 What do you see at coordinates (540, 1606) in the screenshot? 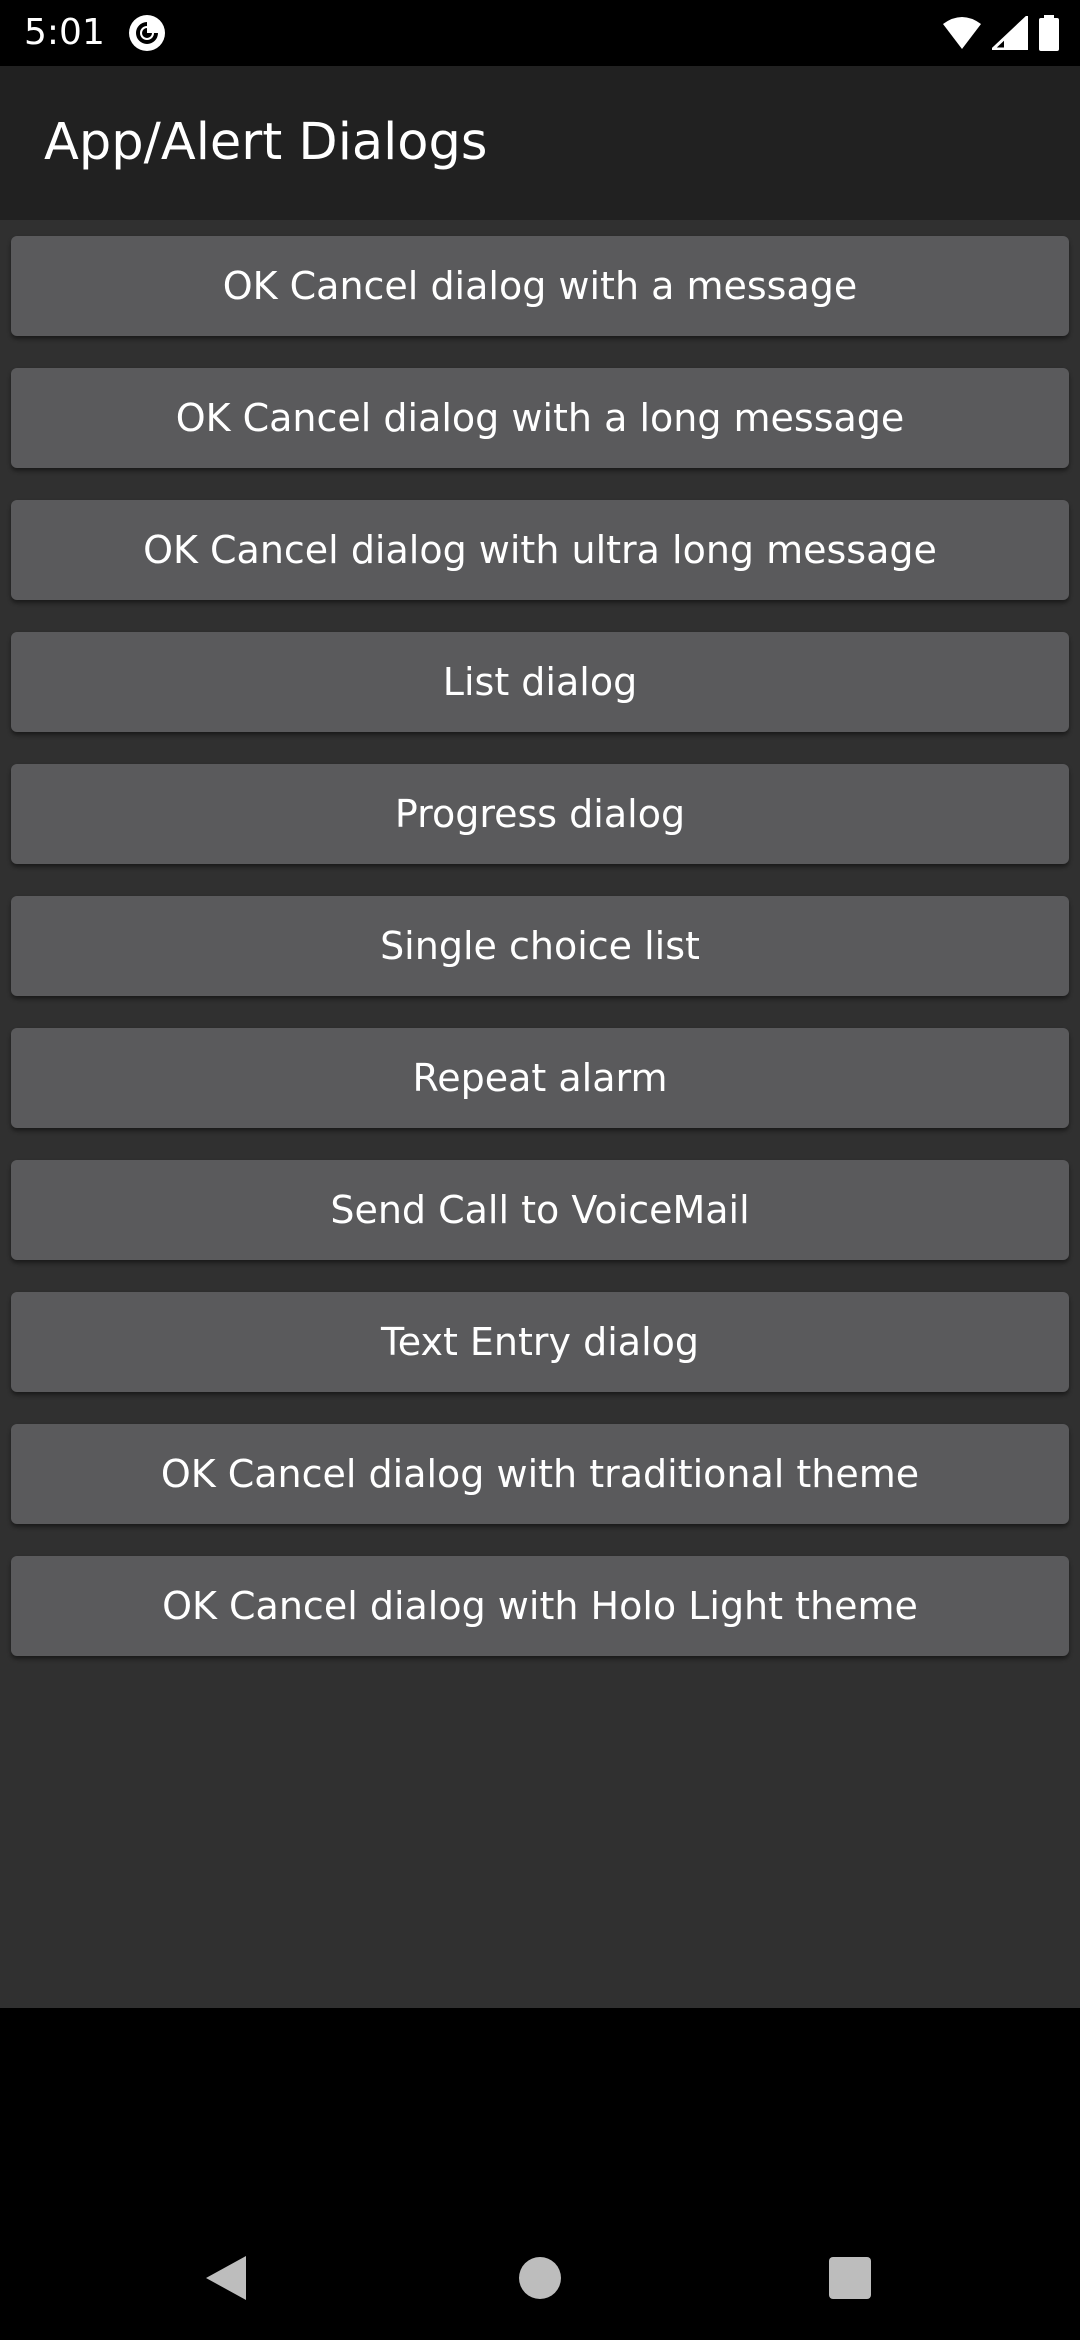
I see `ok-cancel-holo-light-theme-button: OK Cancel dialog with Holo Light theme` at bounding box center [540, 1606].